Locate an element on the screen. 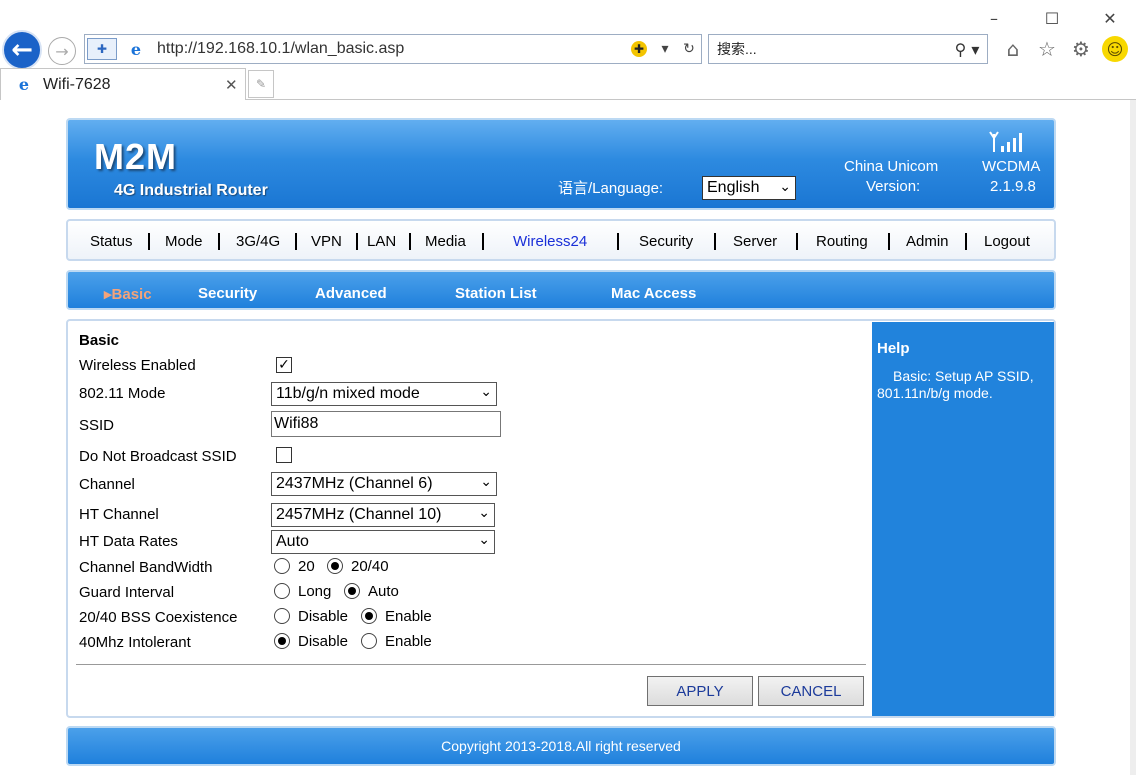 The image size is (1136, 775). mode-select: 11b/g/n mixed mode ⌄ is located at coordinates (384, 394).